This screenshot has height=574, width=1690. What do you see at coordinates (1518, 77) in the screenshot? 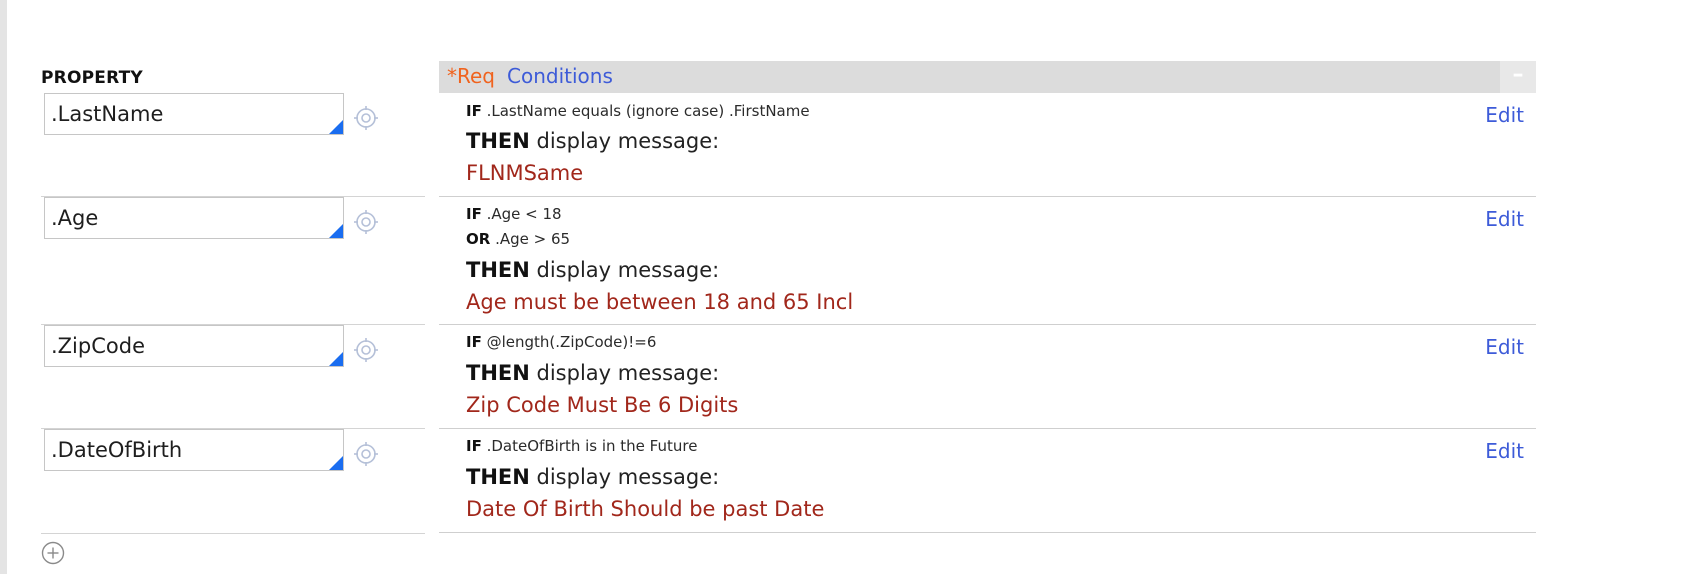
I see `collapse-button: –` at bounding box center [1518, 77].